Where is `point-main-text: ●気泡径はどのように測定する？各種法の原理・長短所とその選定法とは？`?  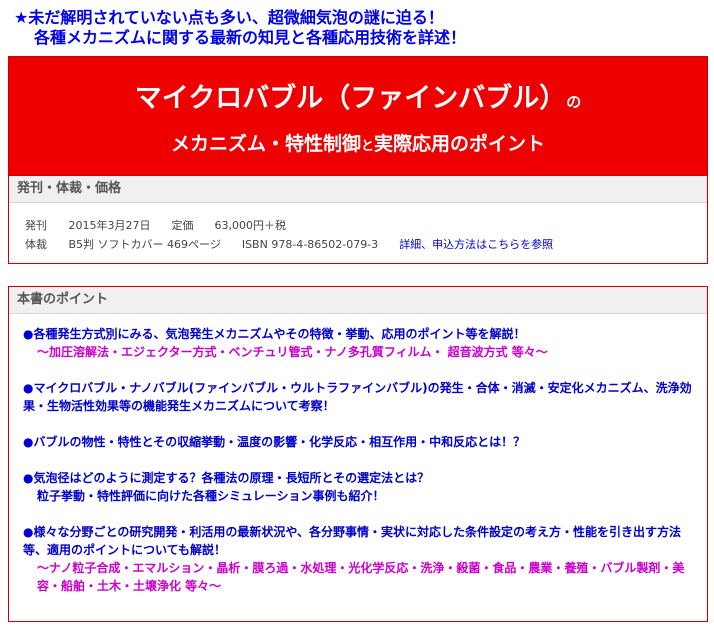 point-main-text: ●気泡径はどのように測定する？各種法の原理・長短所とその選定法とは？ is located at coordinates (226, 478).